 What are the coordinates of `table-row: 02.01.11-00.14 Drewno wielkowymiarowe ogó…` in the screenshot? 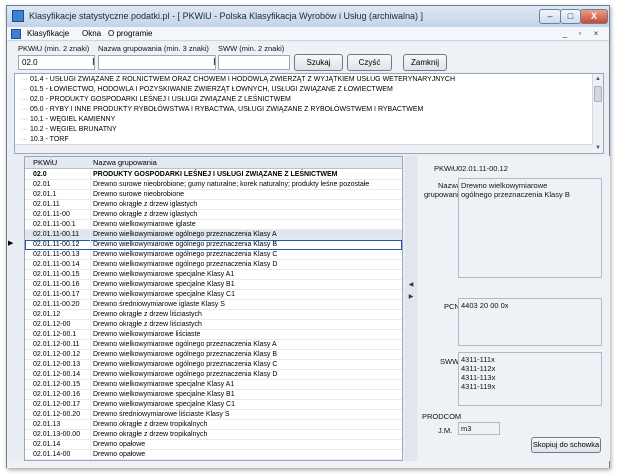 It's located at (213, 265).